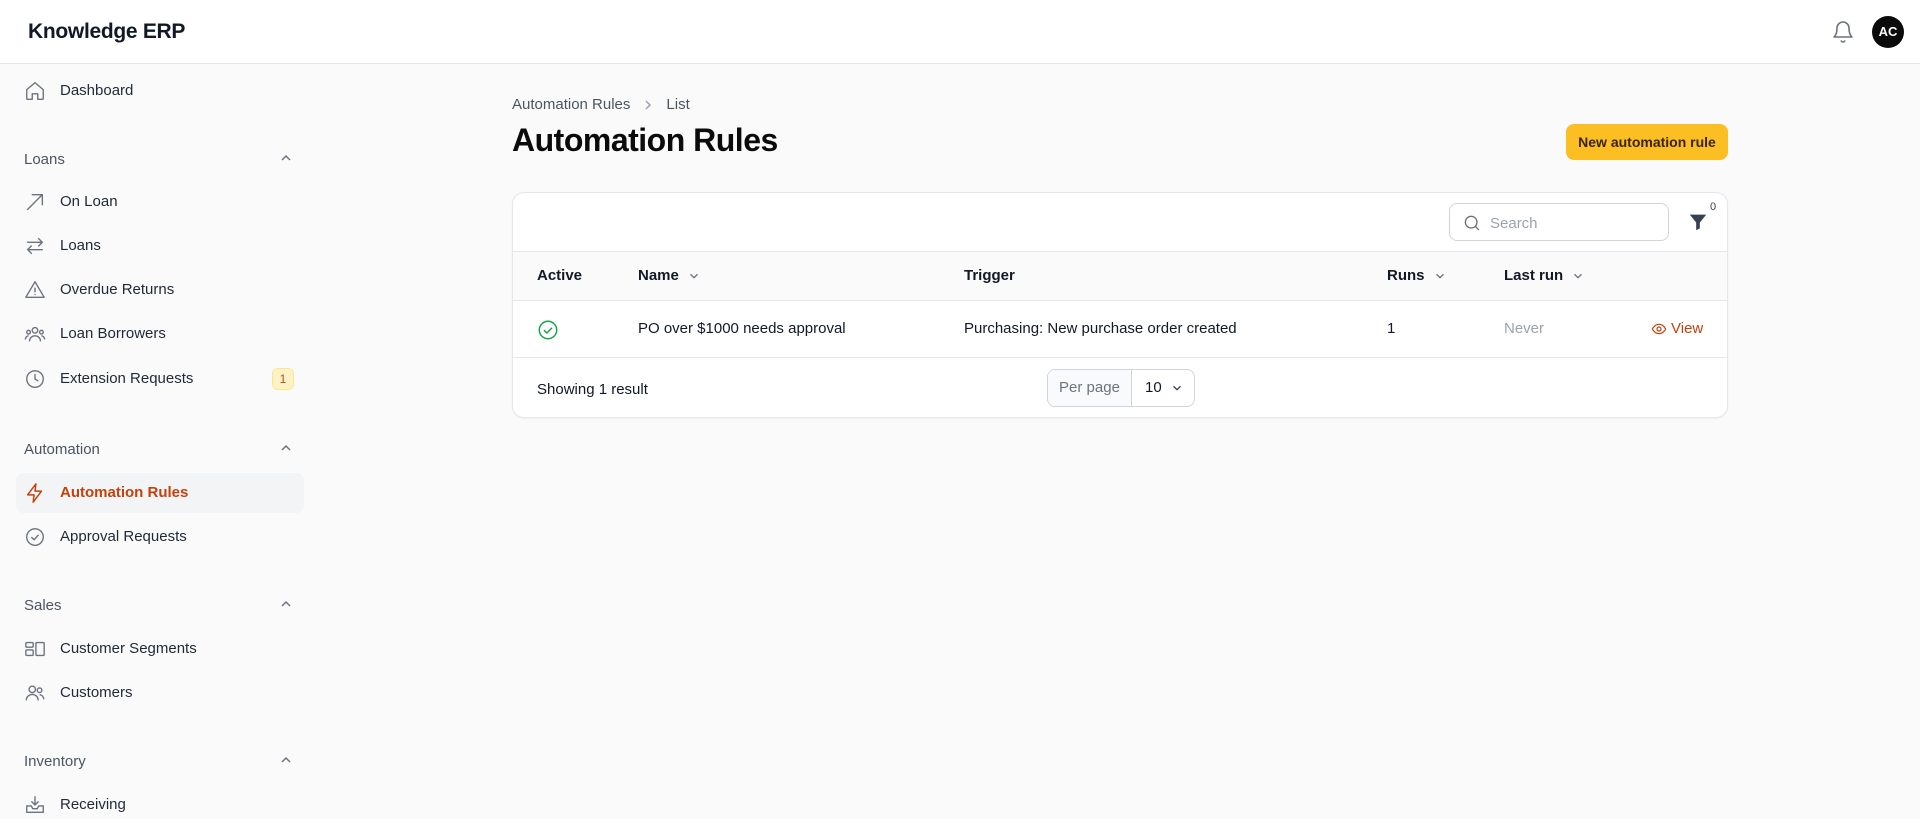  What do you see at coordinates (1472, 223) in the screenshot?
I see `search-icon` at bounding box center [1472, 223].